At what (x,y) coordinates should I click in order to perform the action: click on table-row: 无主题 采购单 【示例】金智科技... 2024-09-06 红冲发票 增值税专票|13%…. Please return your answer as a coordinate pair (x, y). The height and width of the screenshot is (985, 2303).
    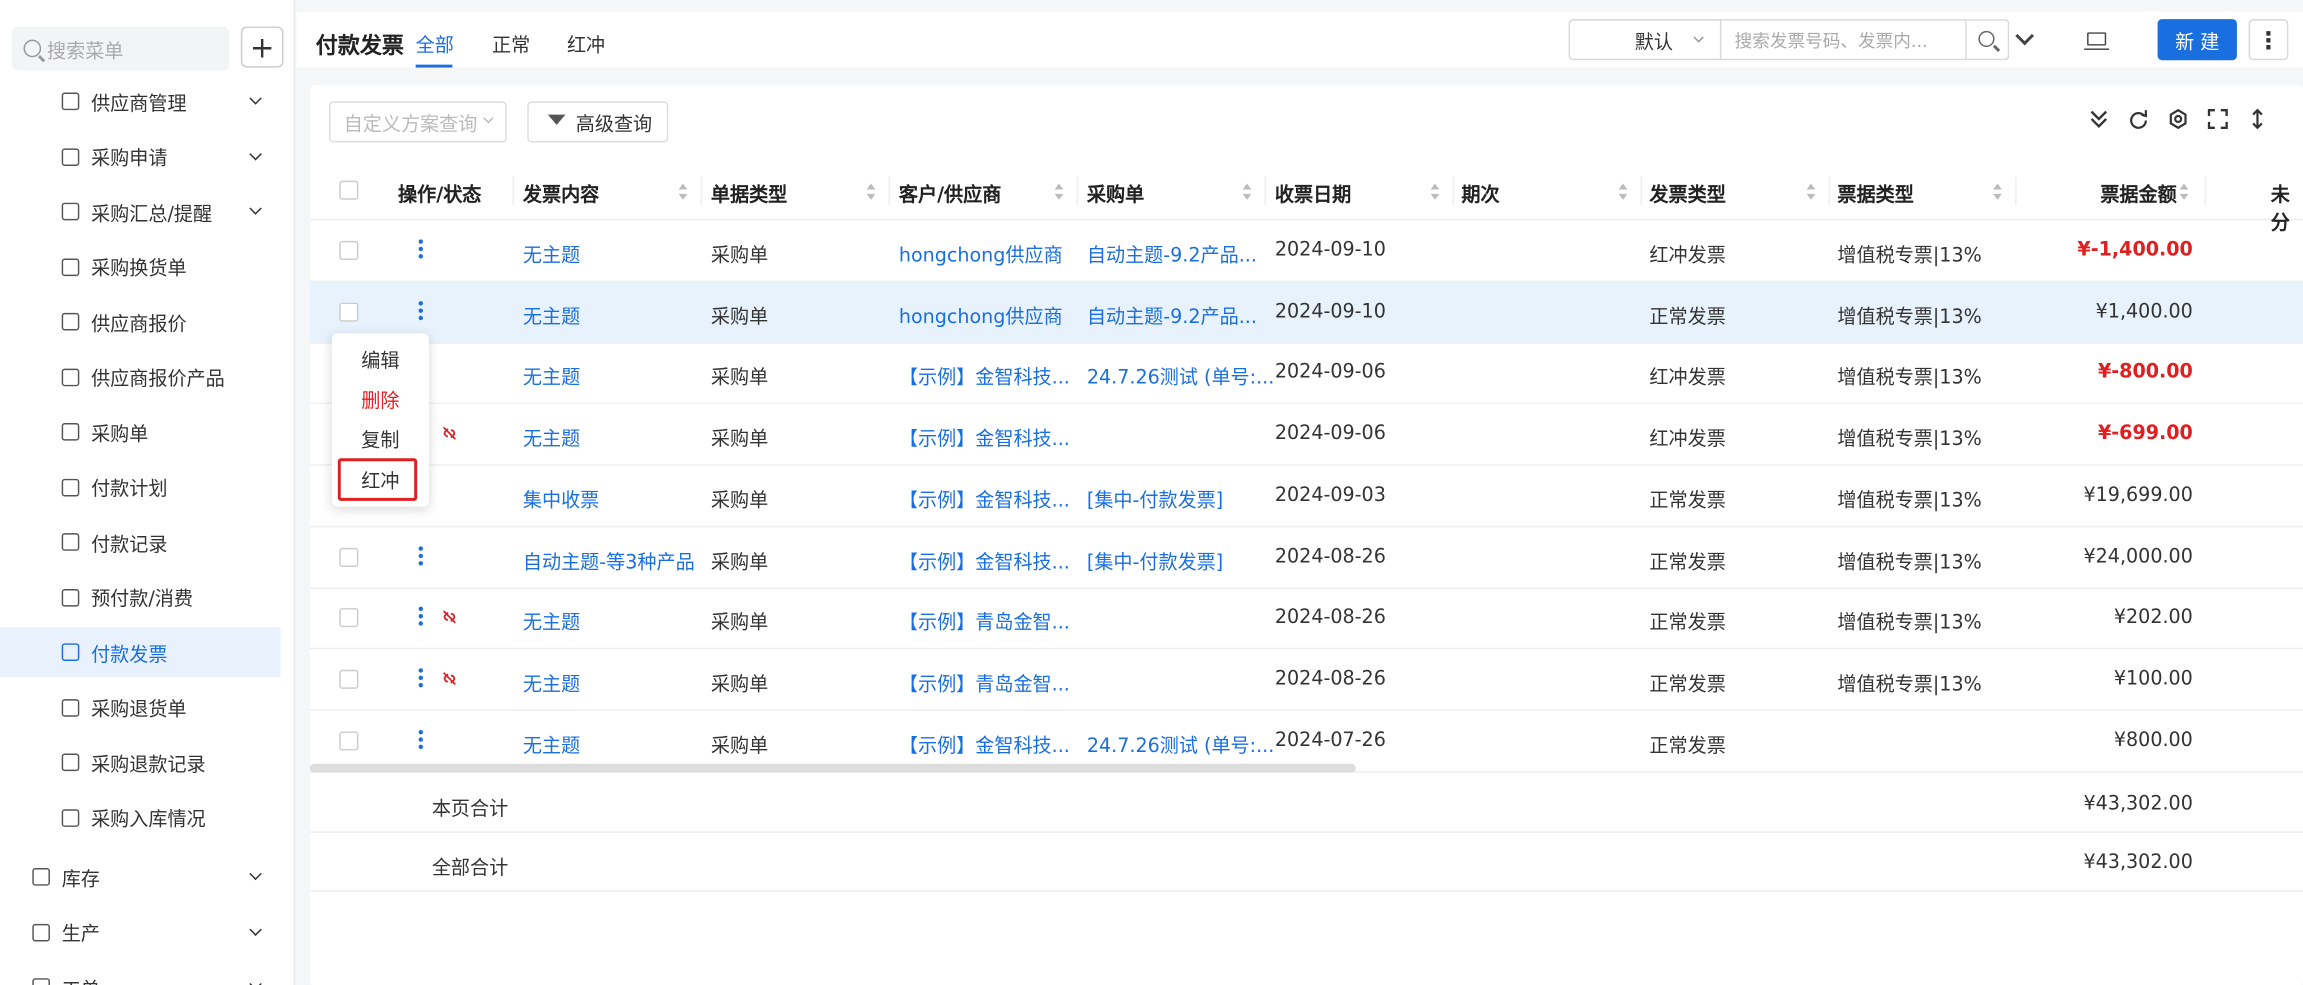
    Looking at the image, I should click on (1306, 435).